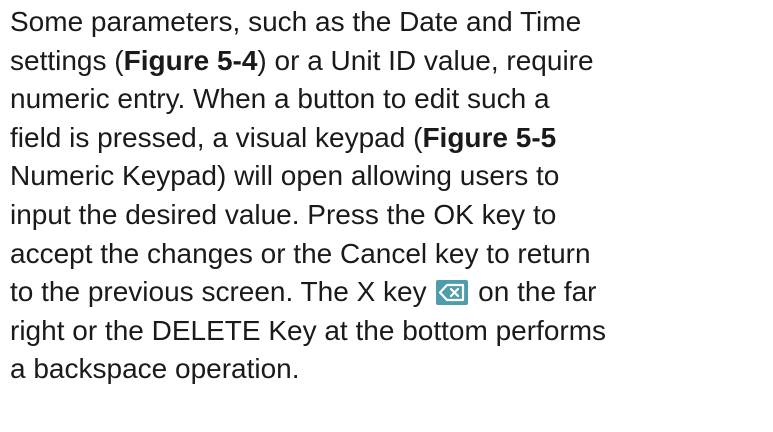 Image resolution: width=773 pixels, height=432 pixels. I want to click on backspace-key-icon, so click(452, 293).